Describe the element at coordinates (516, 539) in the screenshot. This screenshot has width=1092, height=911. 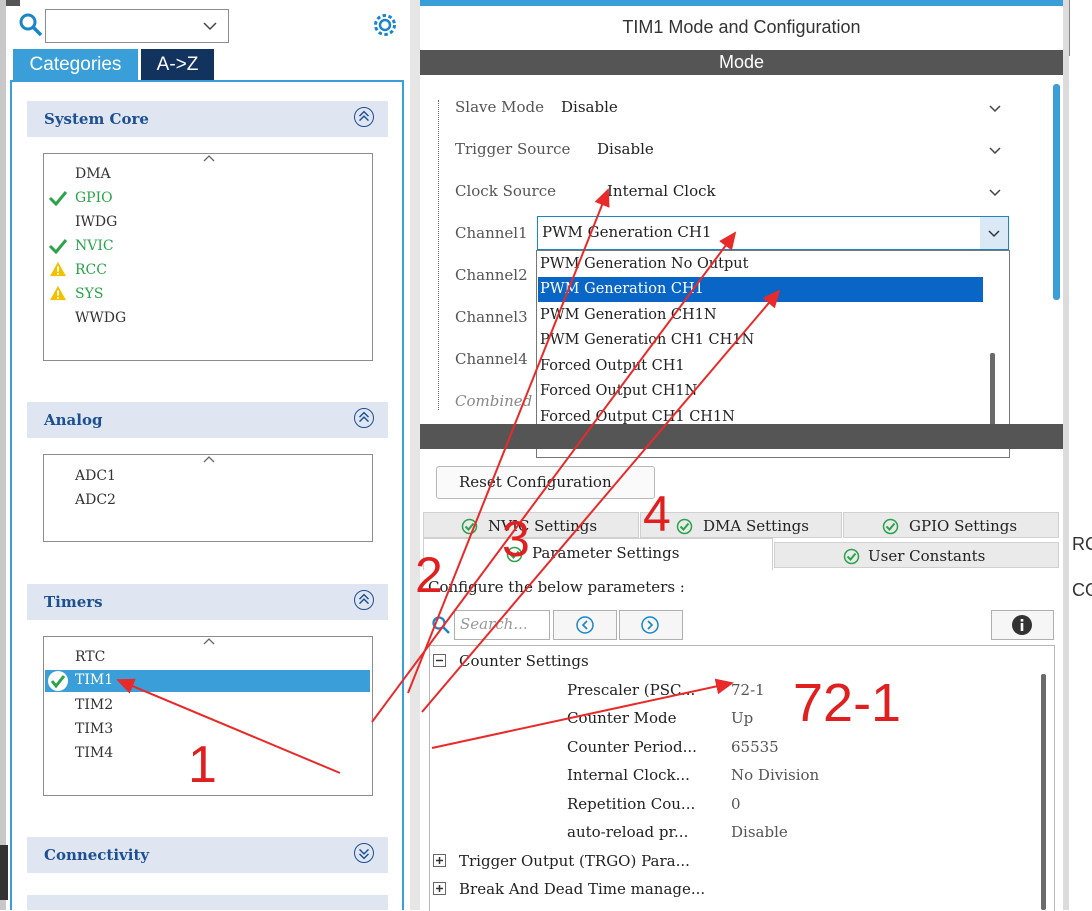
I see `annotation-number-3: 3` at that location.